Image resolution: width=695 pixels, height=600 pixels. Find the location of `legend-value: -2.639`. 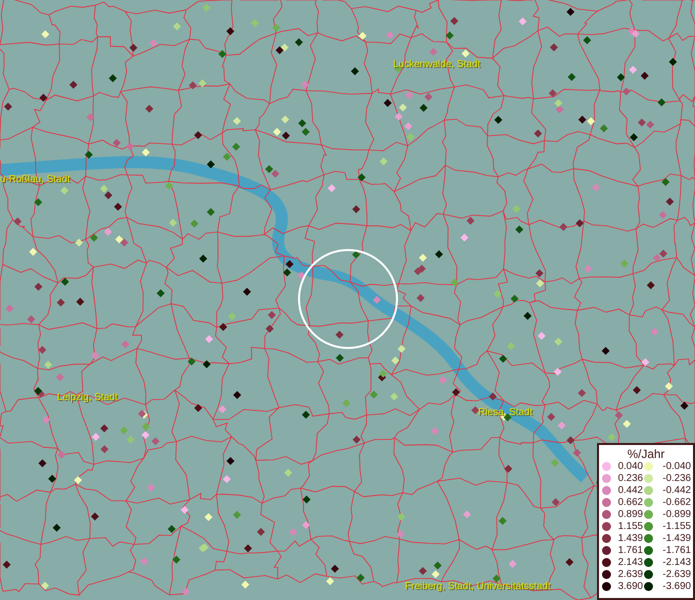

legend-value: -2.639 is located at coordinates (676, 574).